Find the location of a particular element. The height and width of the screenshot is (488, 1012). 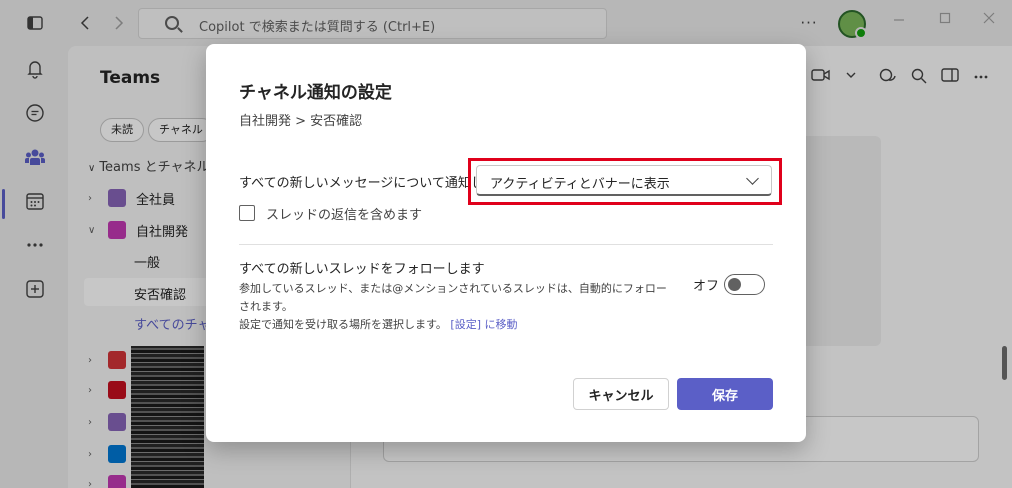

breadcrumb: 自社開発 > 安否確認 is located at coordinates (301, 121).